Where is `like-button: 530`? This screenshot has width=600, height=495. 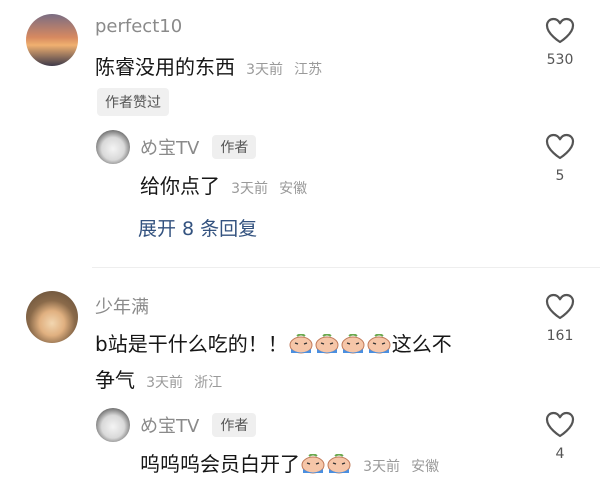 like-button: 530 is located at coordinates (560, 42).